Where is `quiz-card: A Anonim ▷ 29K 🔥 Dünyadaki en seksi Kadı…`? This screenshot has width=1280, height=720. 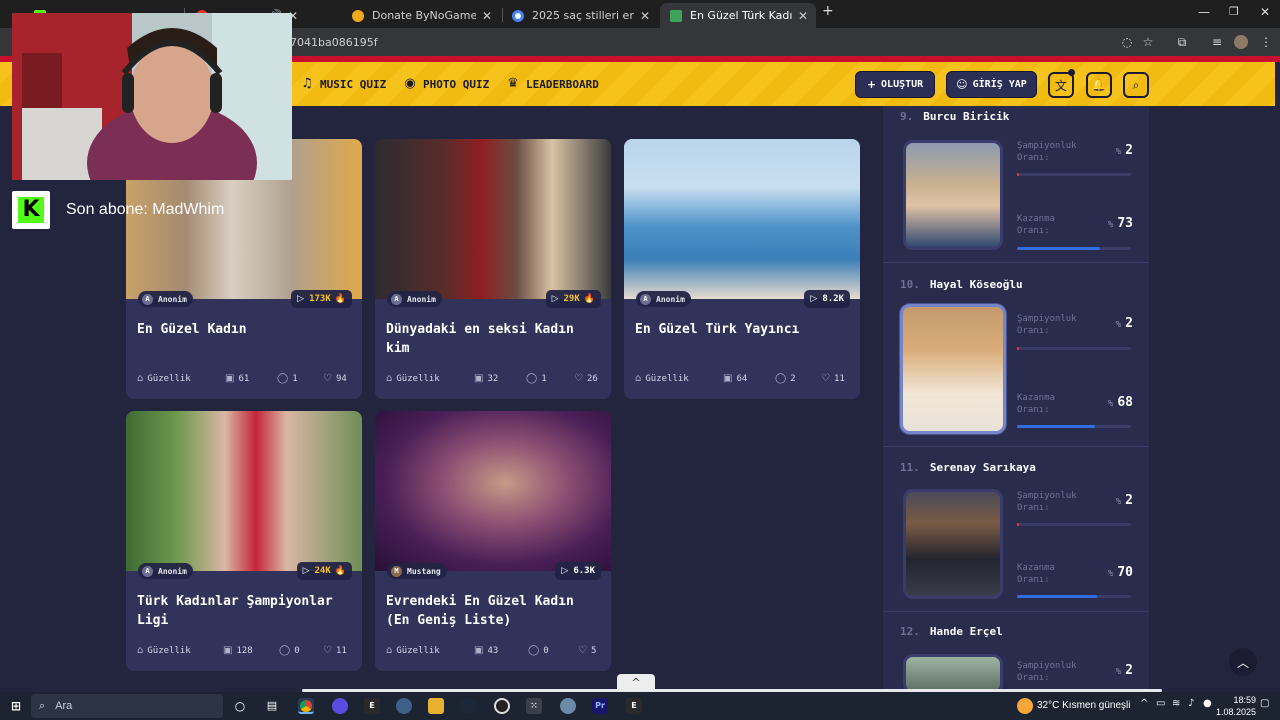 quiz-card: A Anonim ▷ 29K 🔥 Dünyadaki en seksi Kadı… is located at coordinates (493, 269).